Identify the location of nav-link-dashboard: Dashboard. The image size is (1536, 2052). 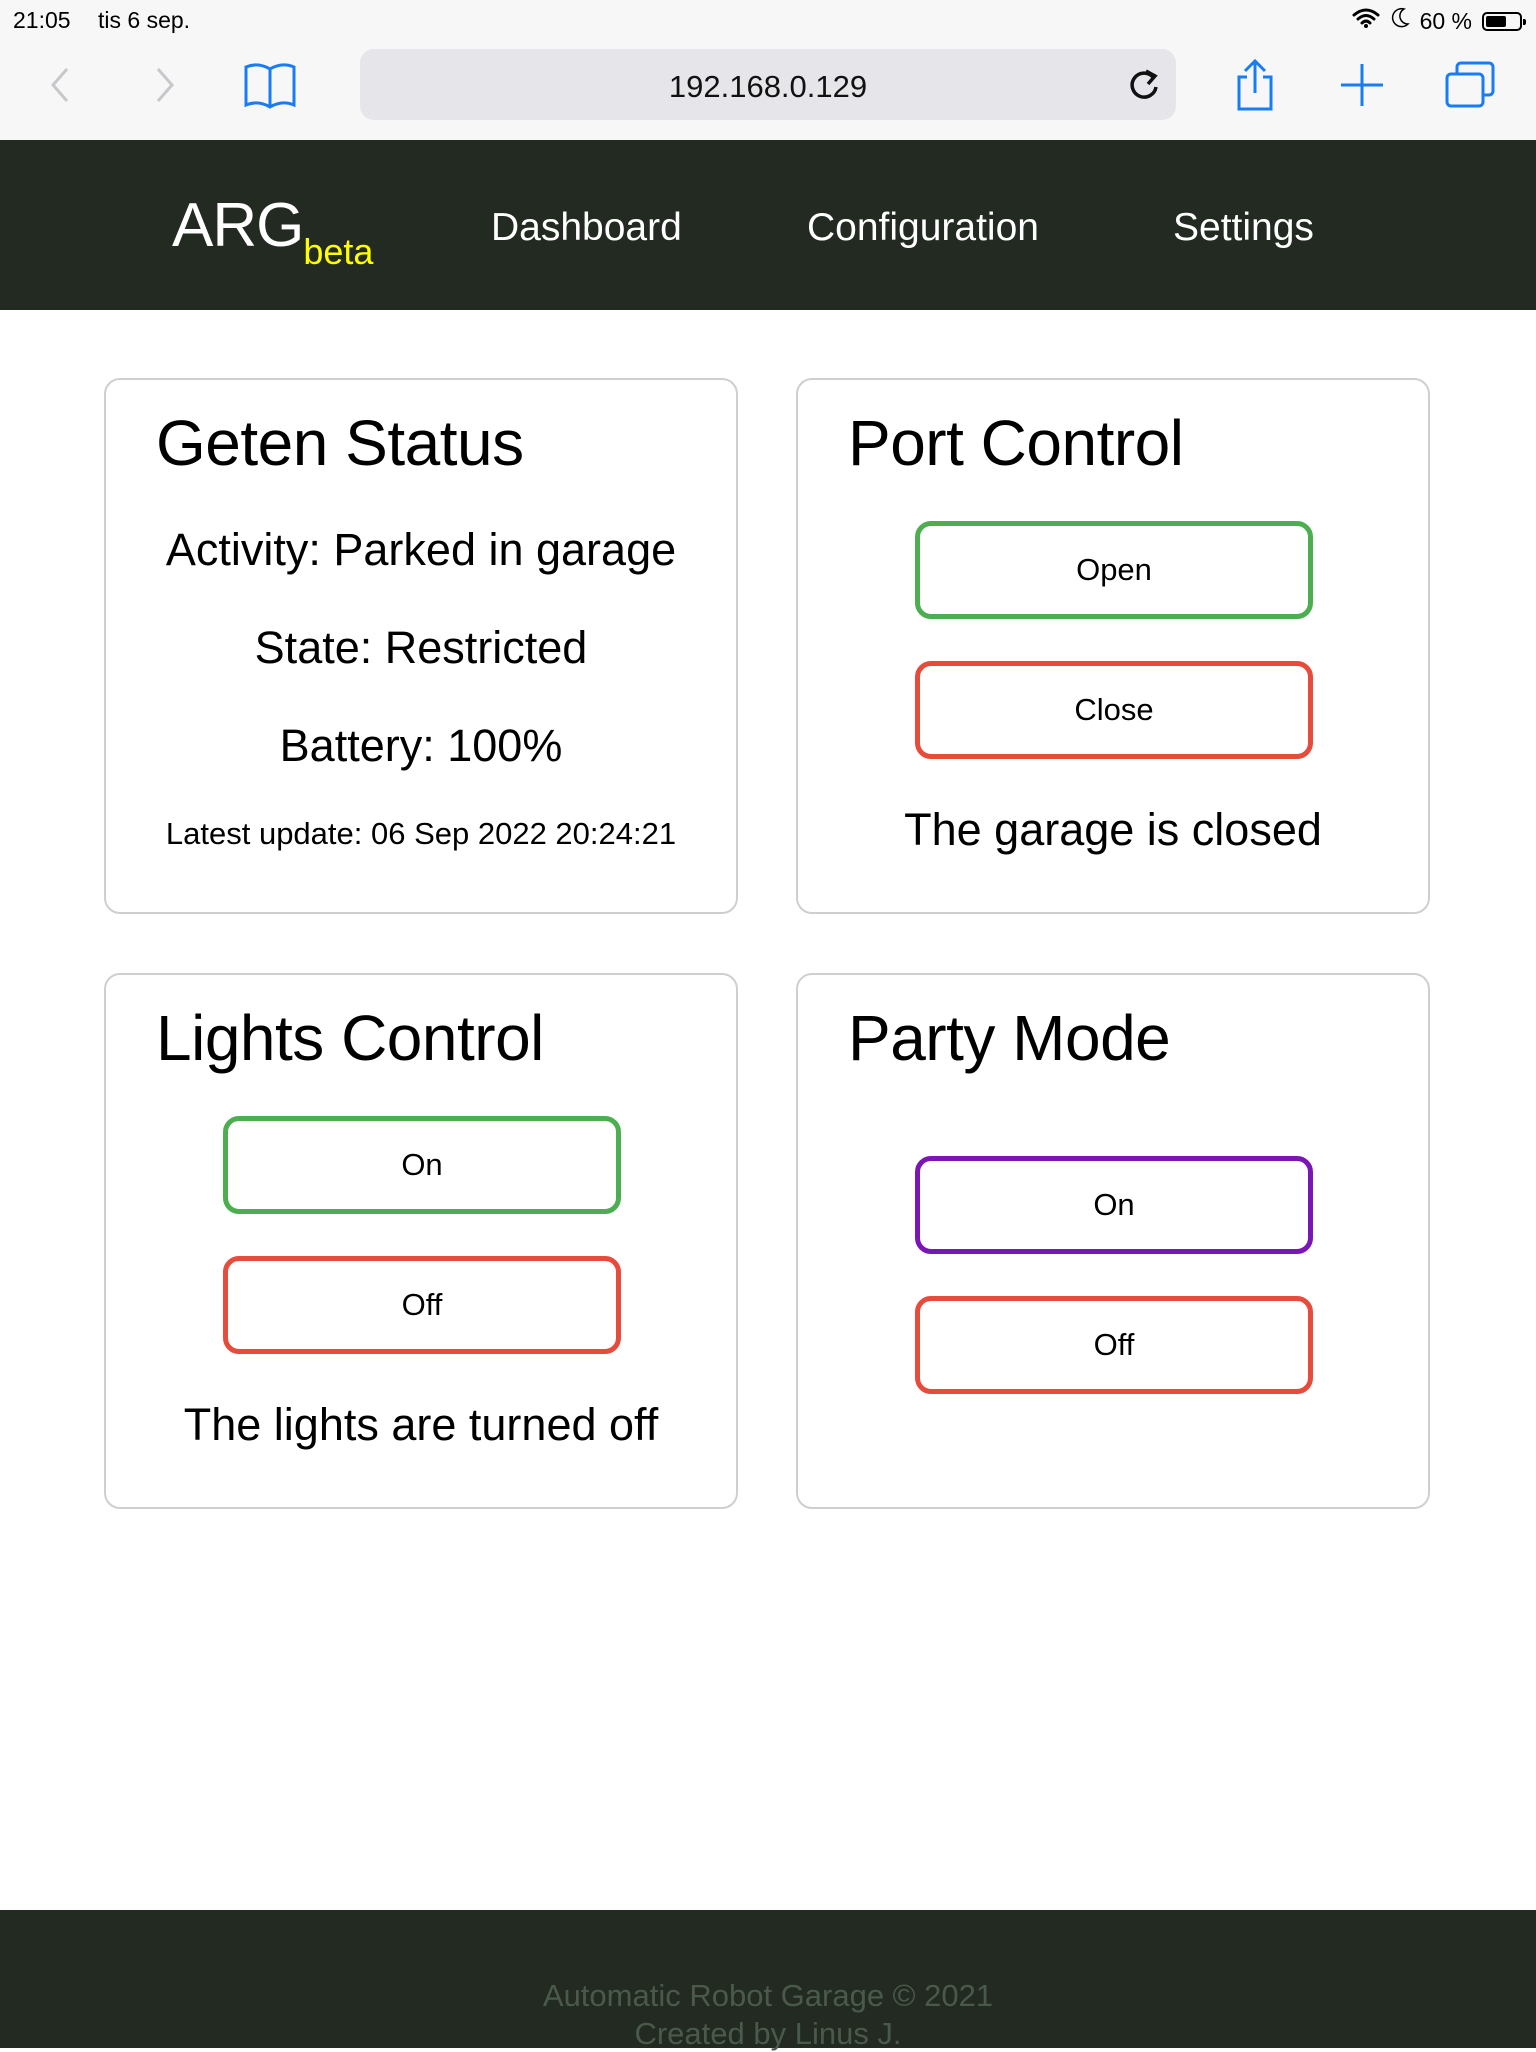
(586, 228).